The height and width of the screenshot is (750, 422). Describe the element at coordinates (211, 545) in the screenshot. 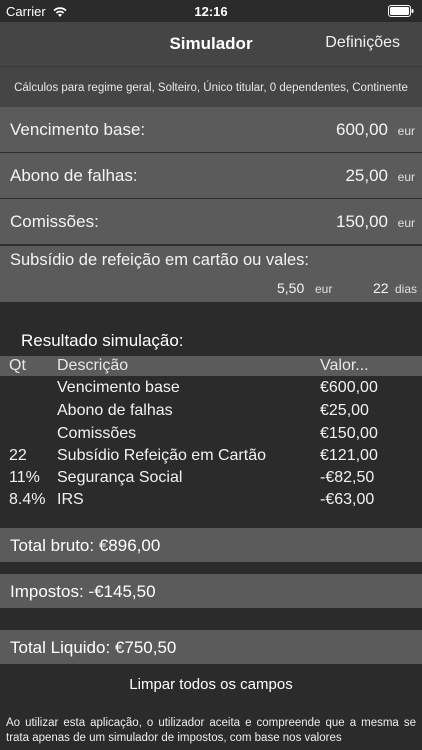

I see `gross-total: Total bruto: €896,00` at that location.